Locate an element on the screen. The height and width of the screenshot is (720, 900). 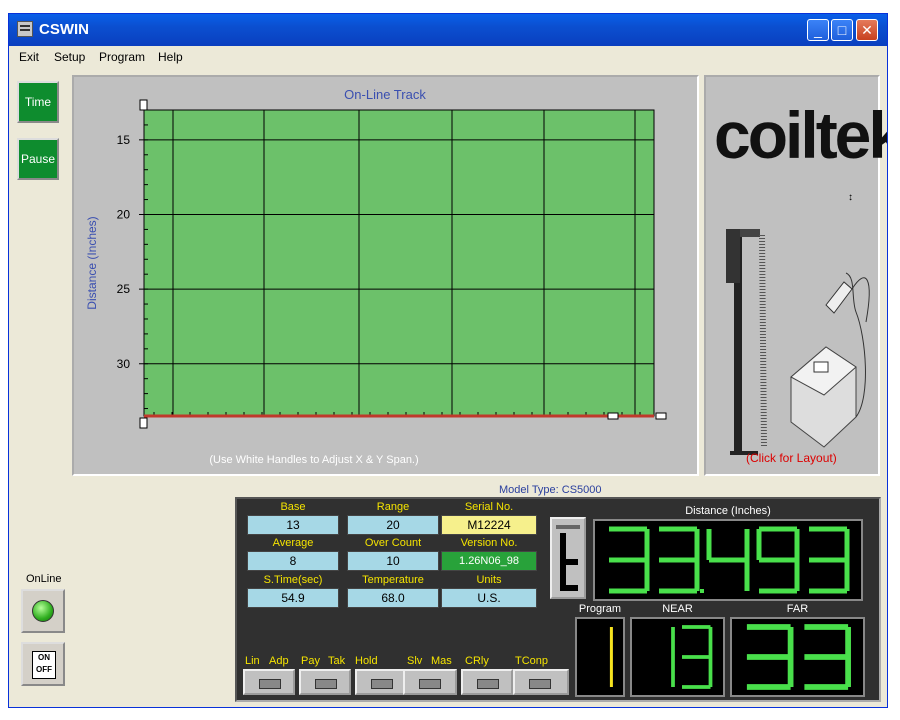
maximize-button: □ is located at coordinates (842, 30).